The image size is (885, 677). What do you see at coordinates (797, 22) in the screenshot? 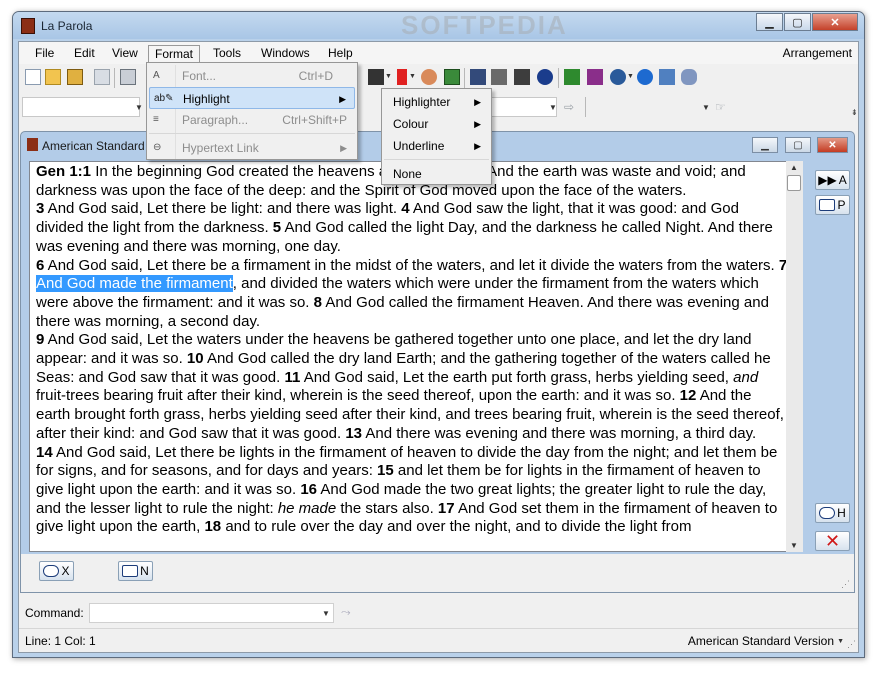
I see `maximize-button: ▢` at bounding box center [797, 22].